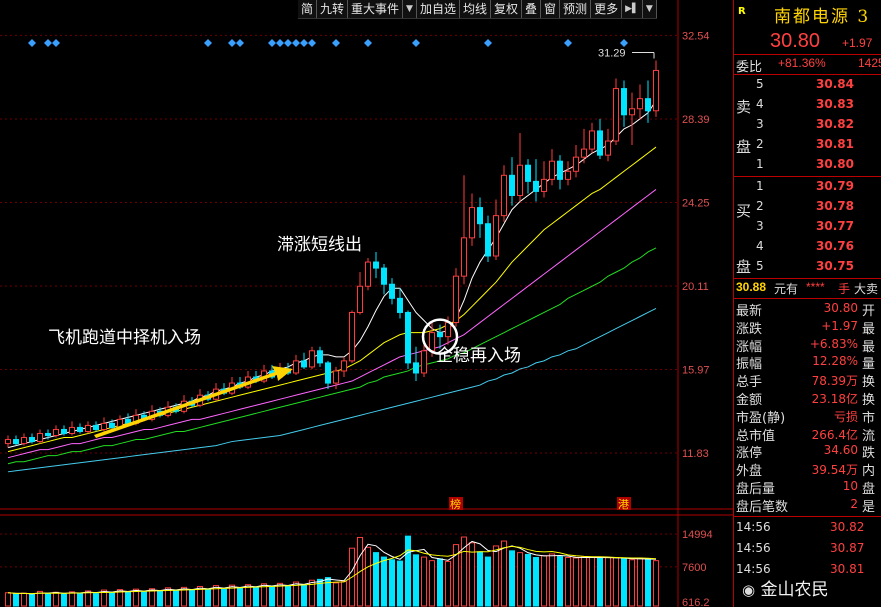 The width and height of the screenshot is (881, 607). Describe the element at coordinates (835, 164) in the screenshot. I see `ask-price: 30.80` at that location.